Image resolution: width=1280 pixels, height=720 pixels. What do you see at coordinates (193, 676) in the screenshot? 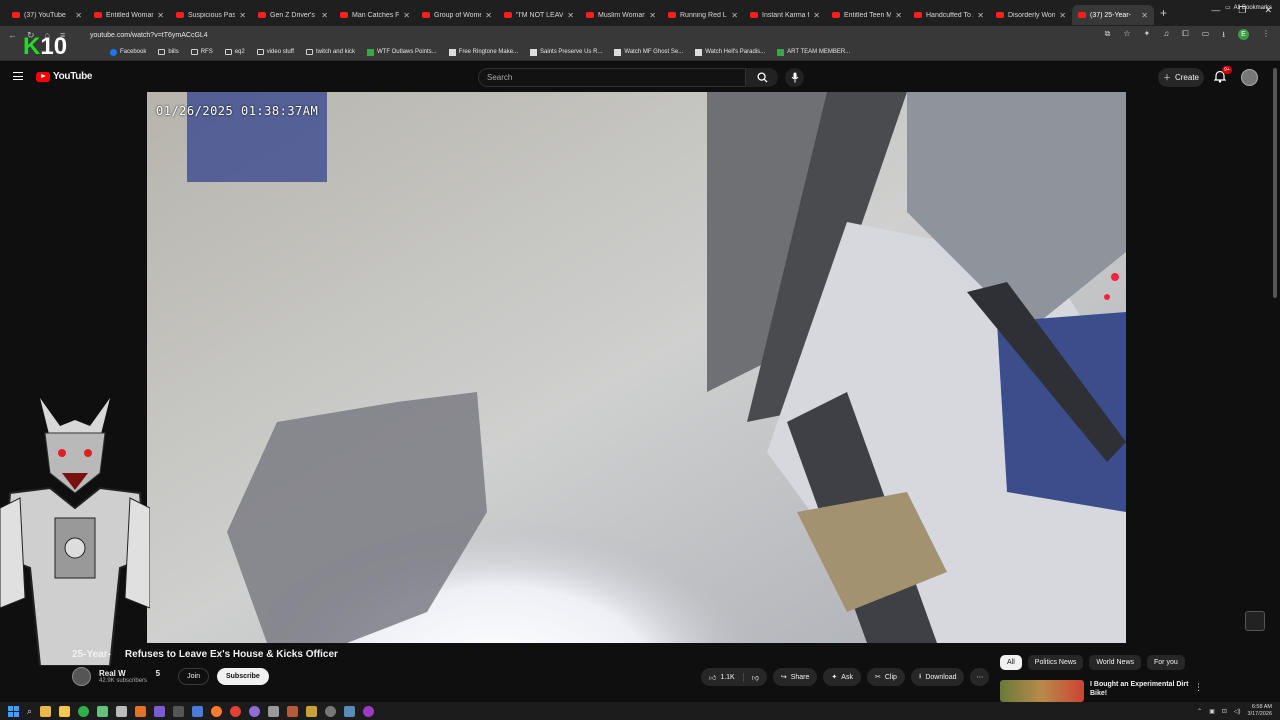
I see `join-button: Join` at bounding box center [193, 676].